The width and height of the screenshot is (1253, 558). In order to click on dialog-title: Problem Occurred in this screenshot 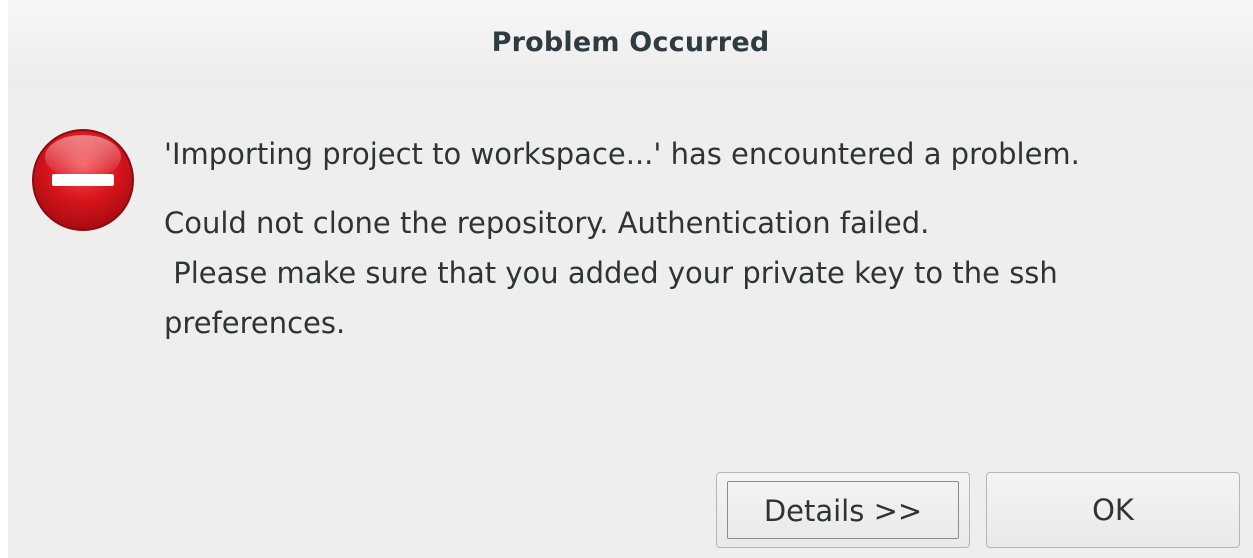, I will do `click(630, 42)`.